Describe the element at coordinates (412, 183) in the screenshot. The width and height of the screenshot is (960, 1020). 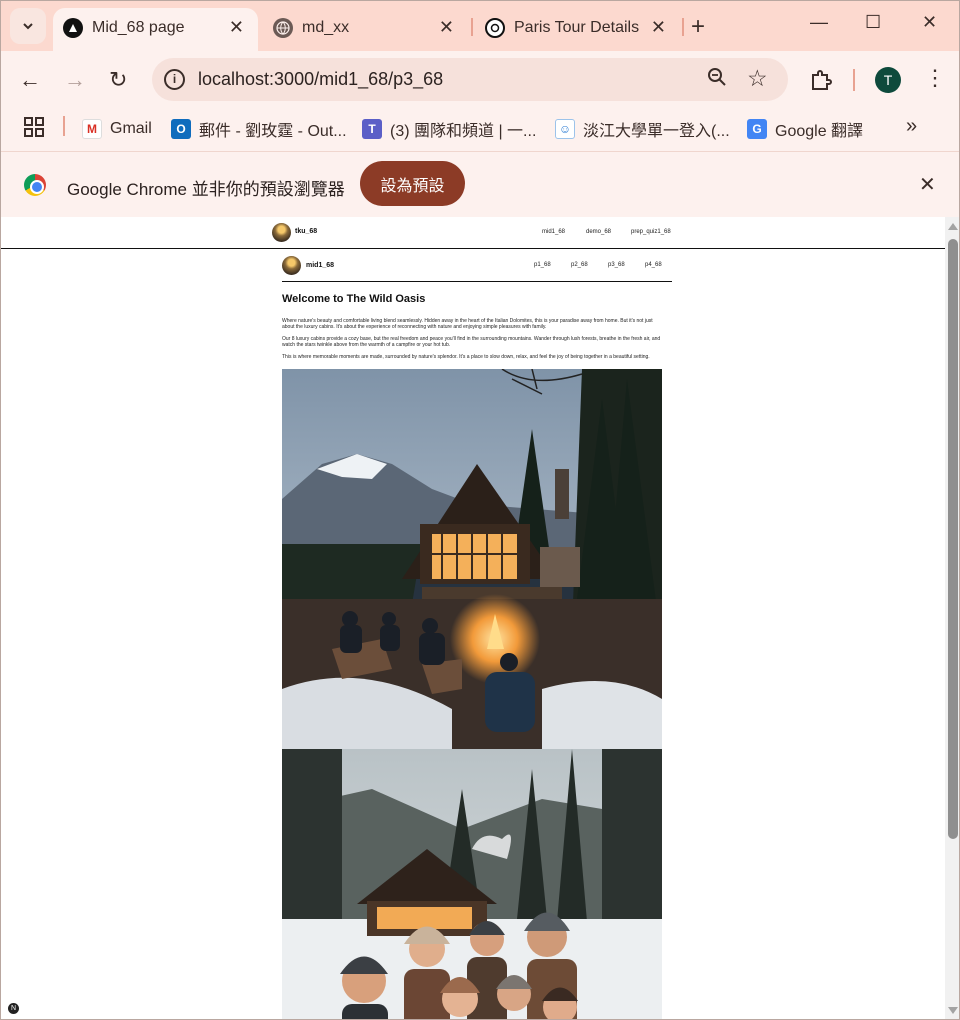
I see `set-default-button: 設為預設` at that location.